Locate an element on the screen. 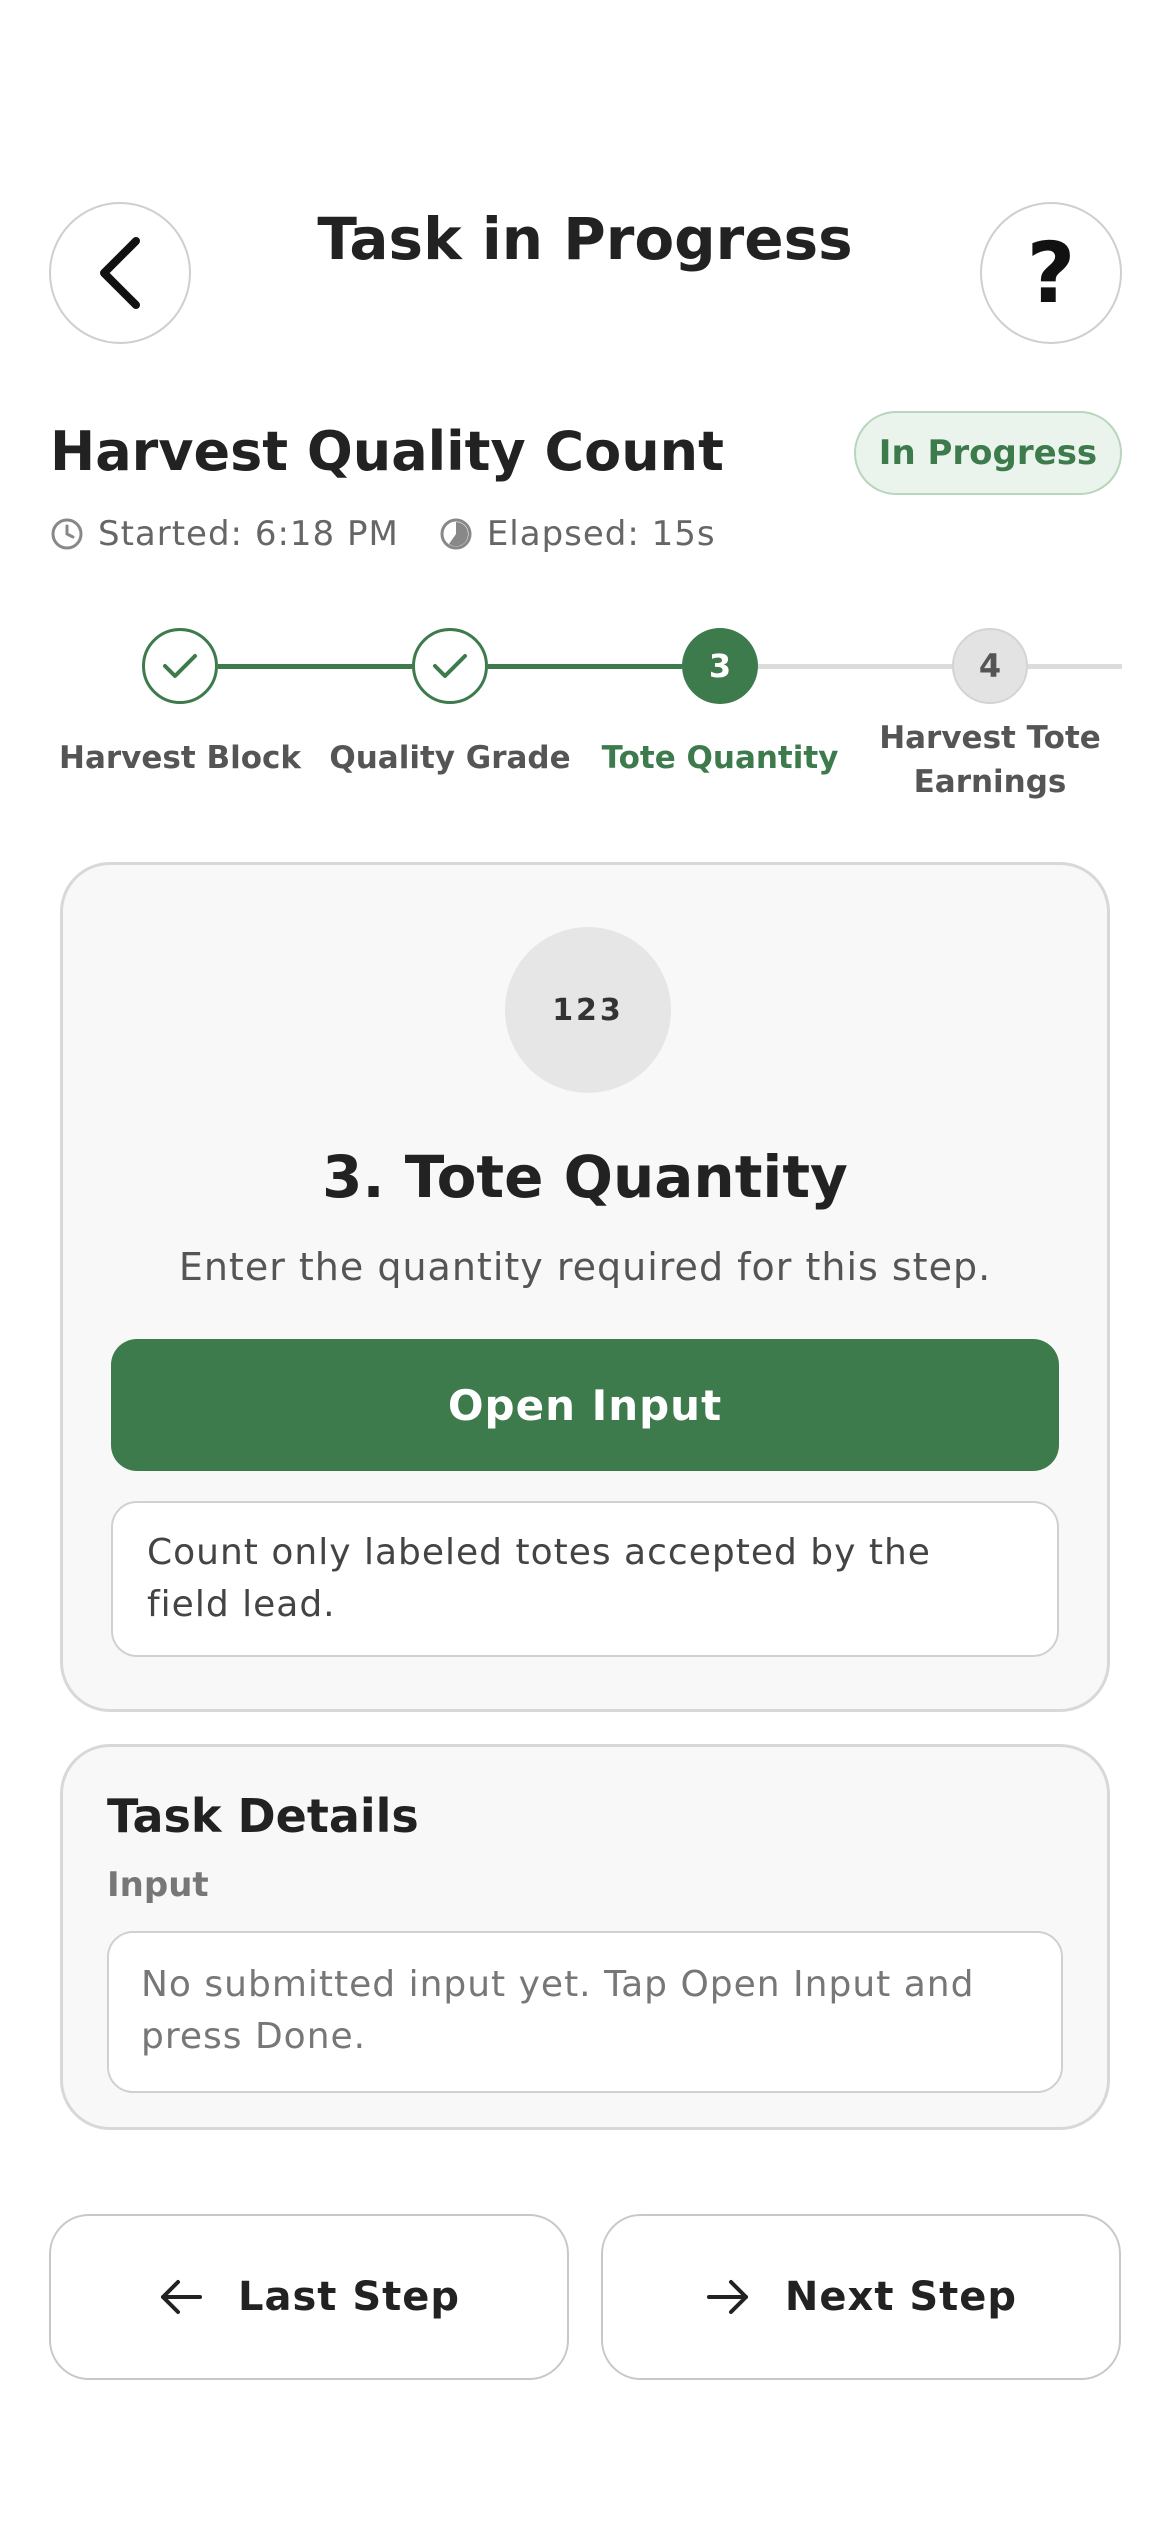 The width and height of the screenshot is (1170, 2532). step-heading: 3. Tote Quantity is located at coordinates (585, 1177).